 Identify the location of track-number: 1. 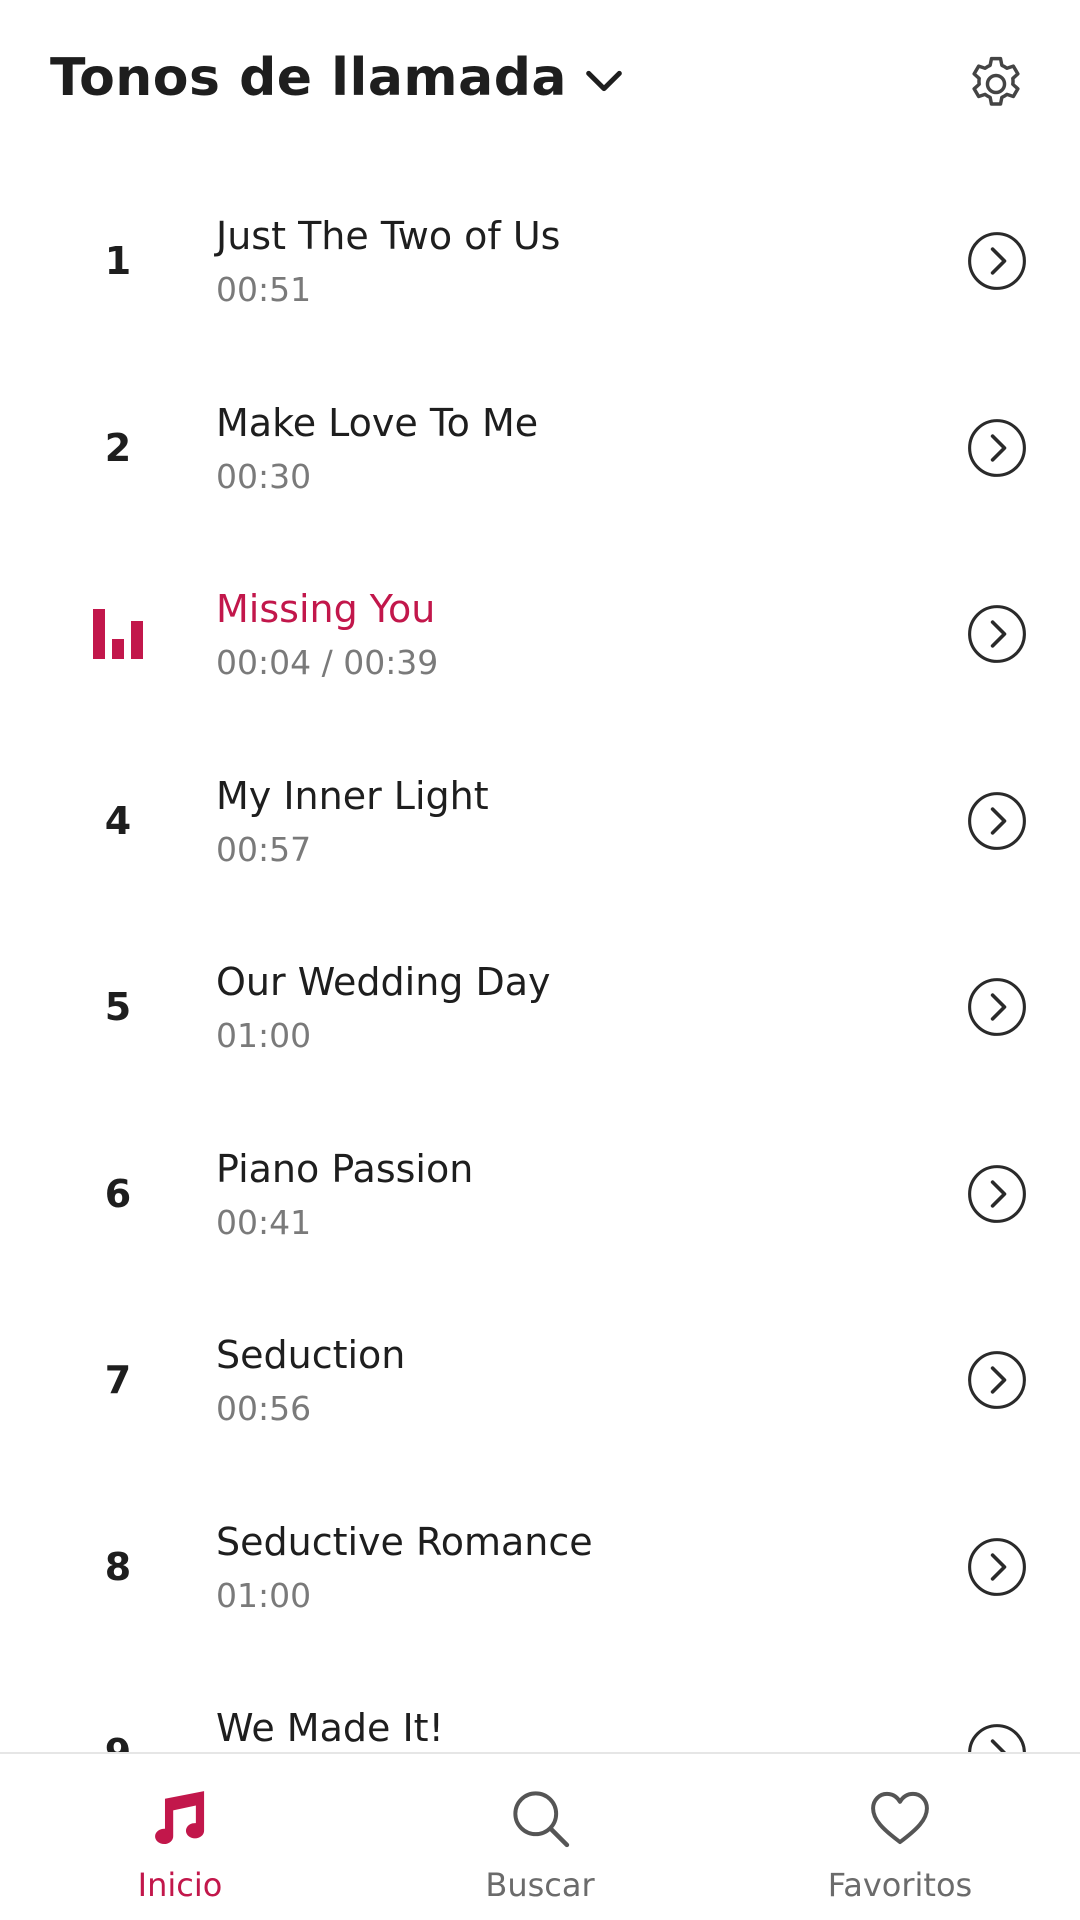
(118, 261).